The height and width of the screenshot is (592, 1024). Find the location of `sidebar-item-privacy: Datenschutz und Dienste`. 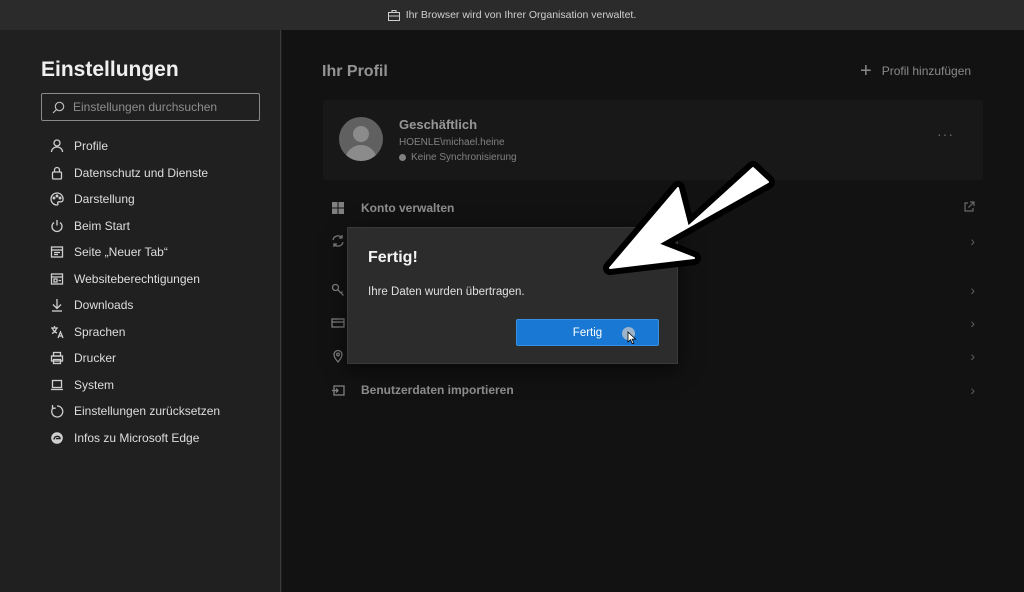

sidebar-item-privacy: Datenschutz und Dienste is located at coordinates (134, 173).